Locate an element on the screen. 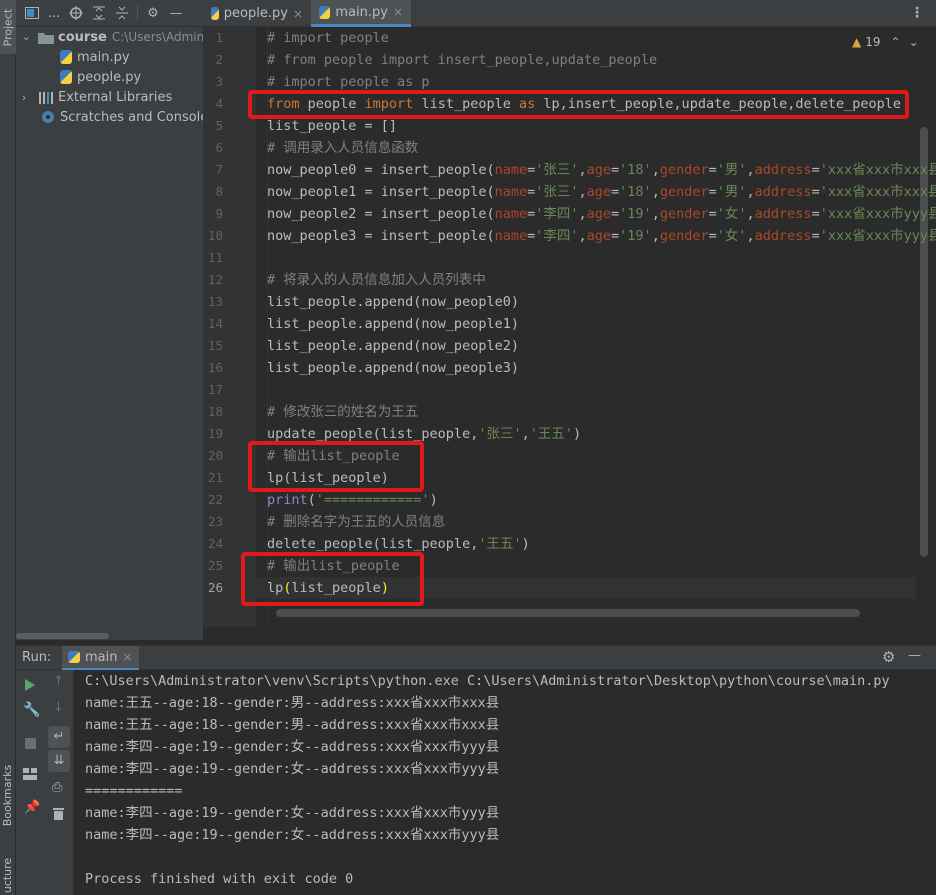 The image size is (936, 895). code-token: # 调用录入人员信息函数 is located at coordinates (343, 148).